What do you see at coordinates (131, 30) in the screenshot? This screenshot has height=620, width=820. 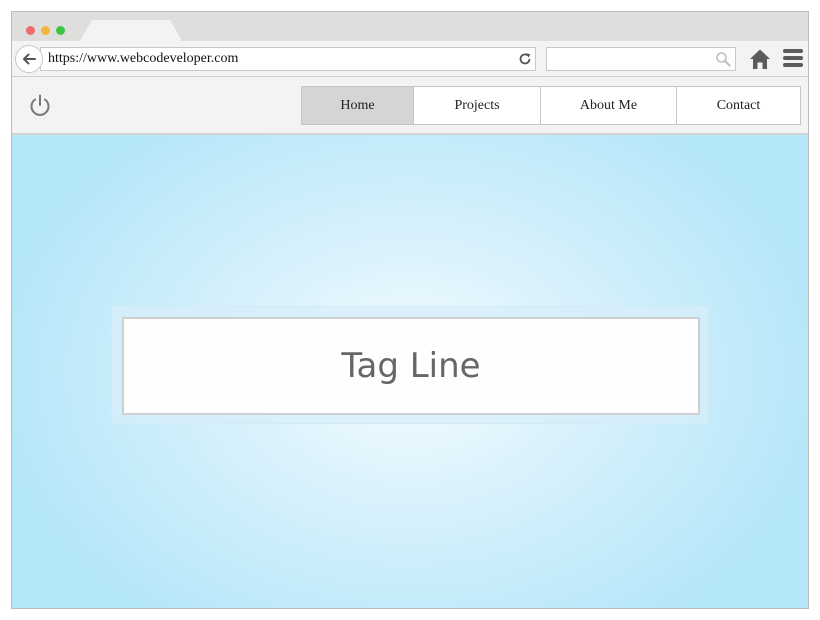 I see `browser-tab` at bounding box center [131, 30].